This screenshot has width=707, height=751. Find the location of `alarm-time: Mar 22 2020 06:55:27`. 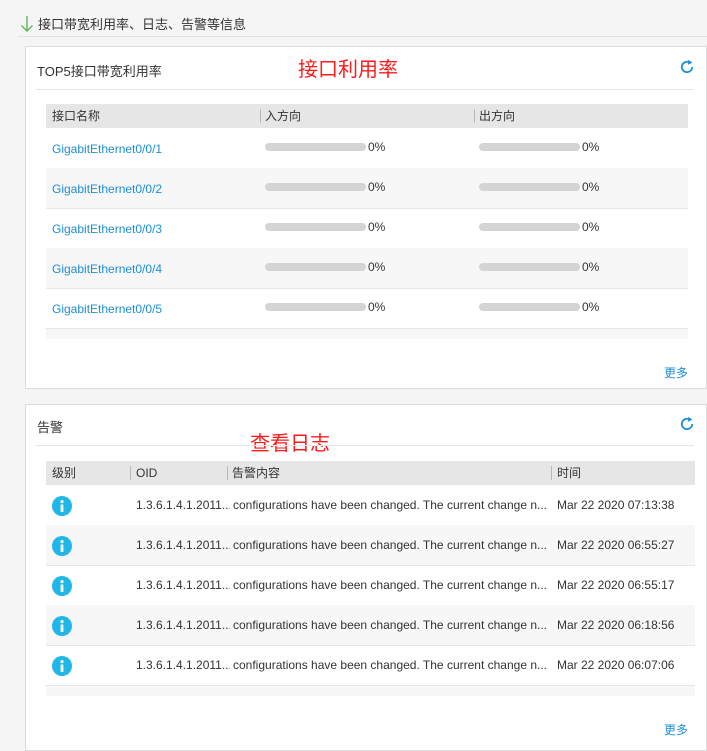

alarm-time: Mar 22 2020 06:55:27 is located at coordinates (616, 545).